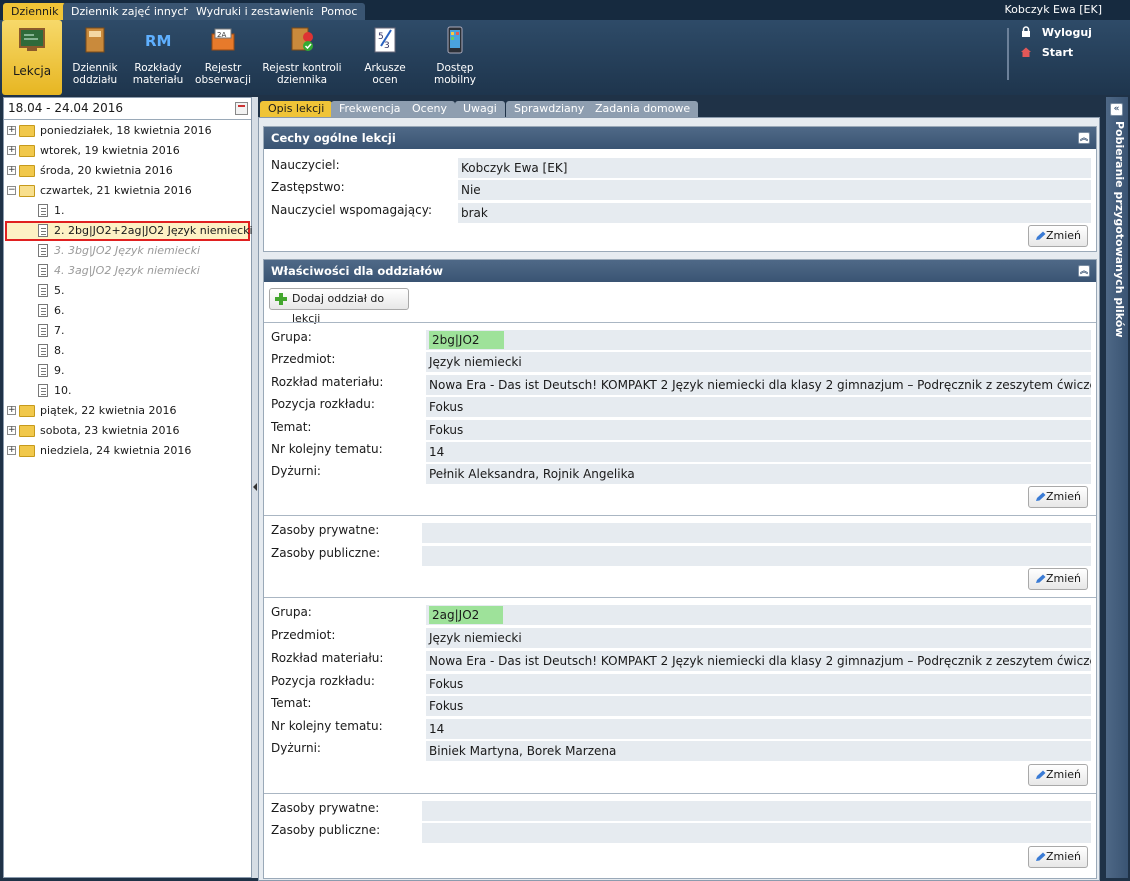 This screenshot has width=1130, height=881. What do you see at coordinates (758, 340) in the screenshot?
I see `group-value: 2bg|JO2` at bounding box center [758, 340].